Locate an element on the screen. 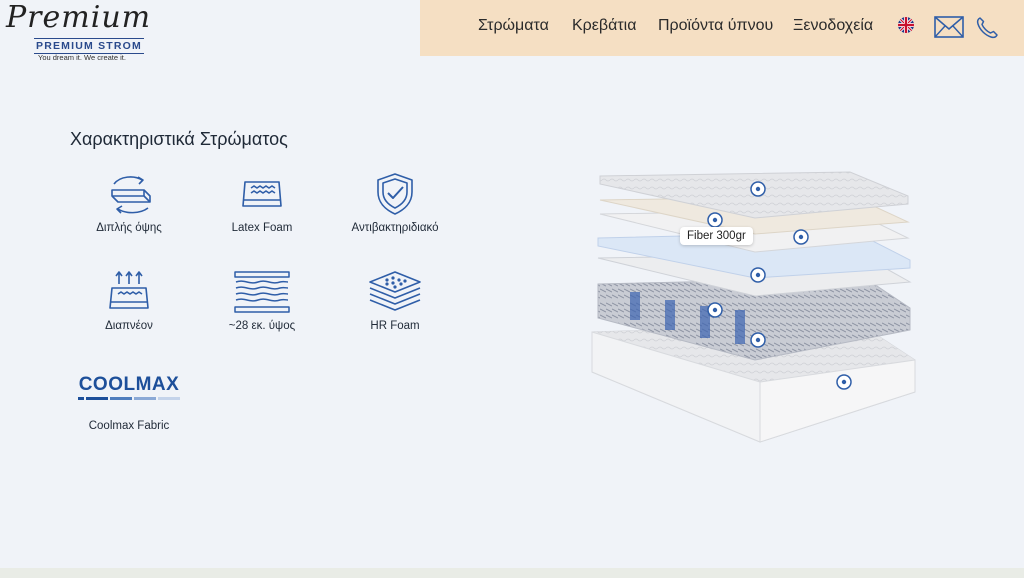  coolmax-logo: COOLMAX is located at coordinates (129, 384).